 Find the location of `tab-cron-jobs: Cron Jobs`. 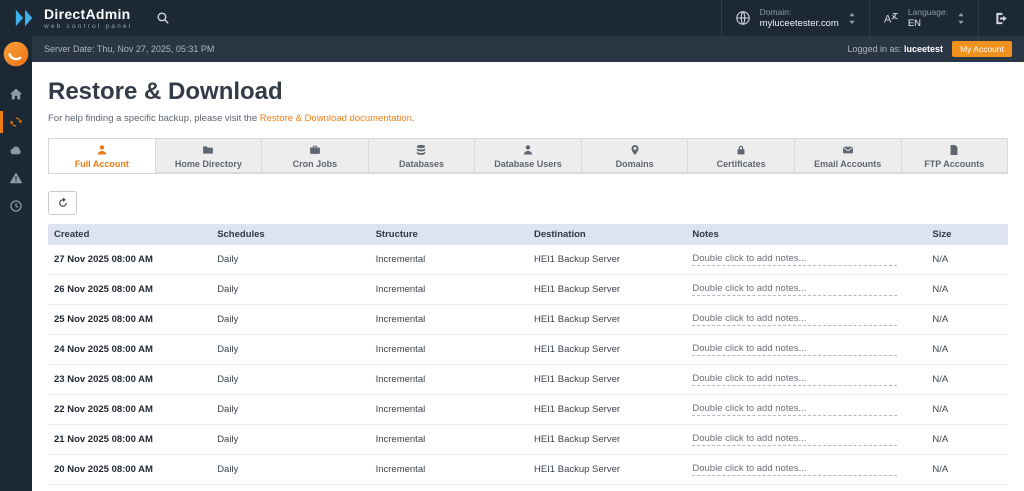

tab-cron-jobs: Cron Jobs is located at coordinates (315, 156).